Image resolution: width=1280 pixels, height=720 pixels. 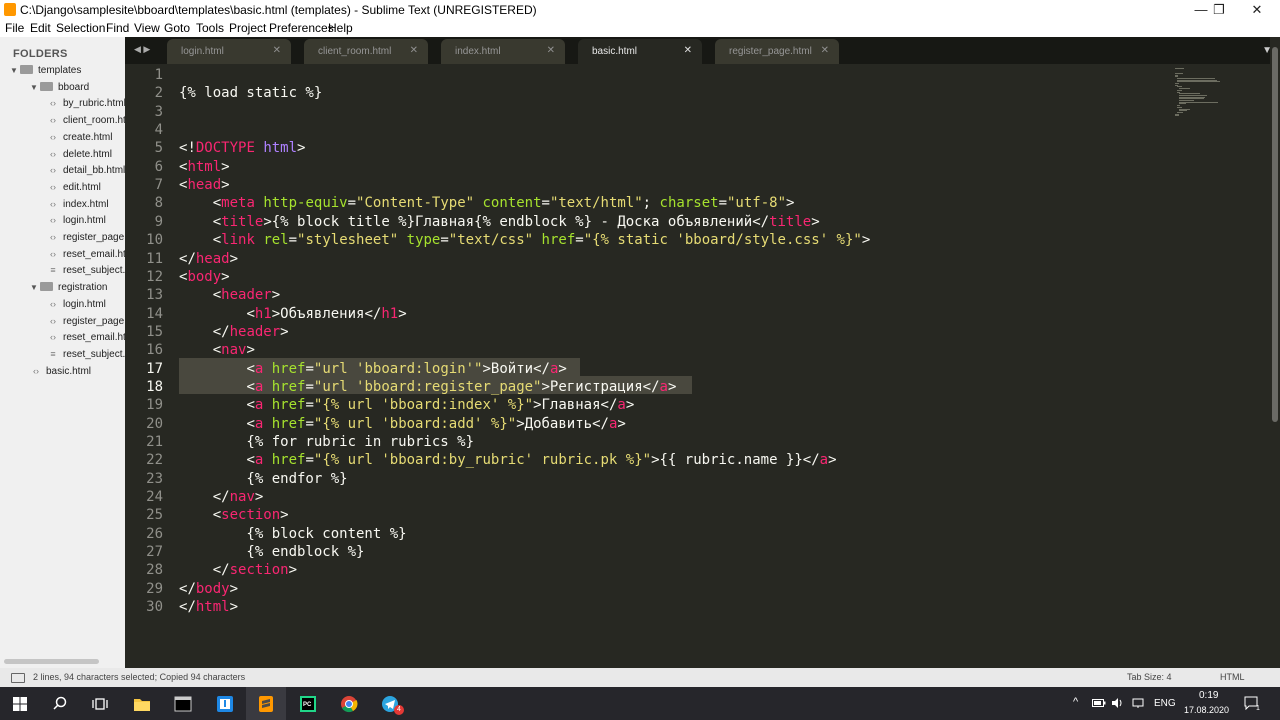 I want to click on sidebar-file: ‹› detail_bb.html, so click(x=86, y=173).